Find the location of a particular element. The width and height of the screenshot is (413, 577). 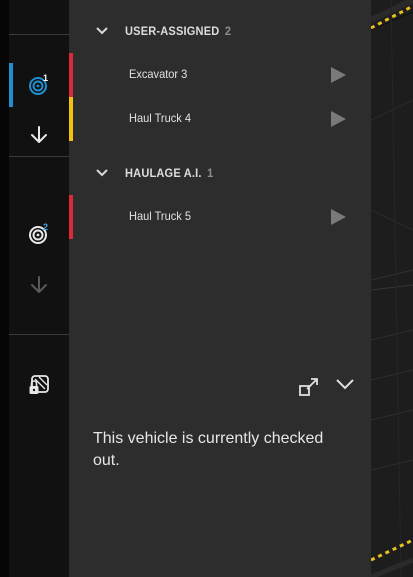

group-title-text: HAULAGE A.I. is located at coordinates (163, 173).